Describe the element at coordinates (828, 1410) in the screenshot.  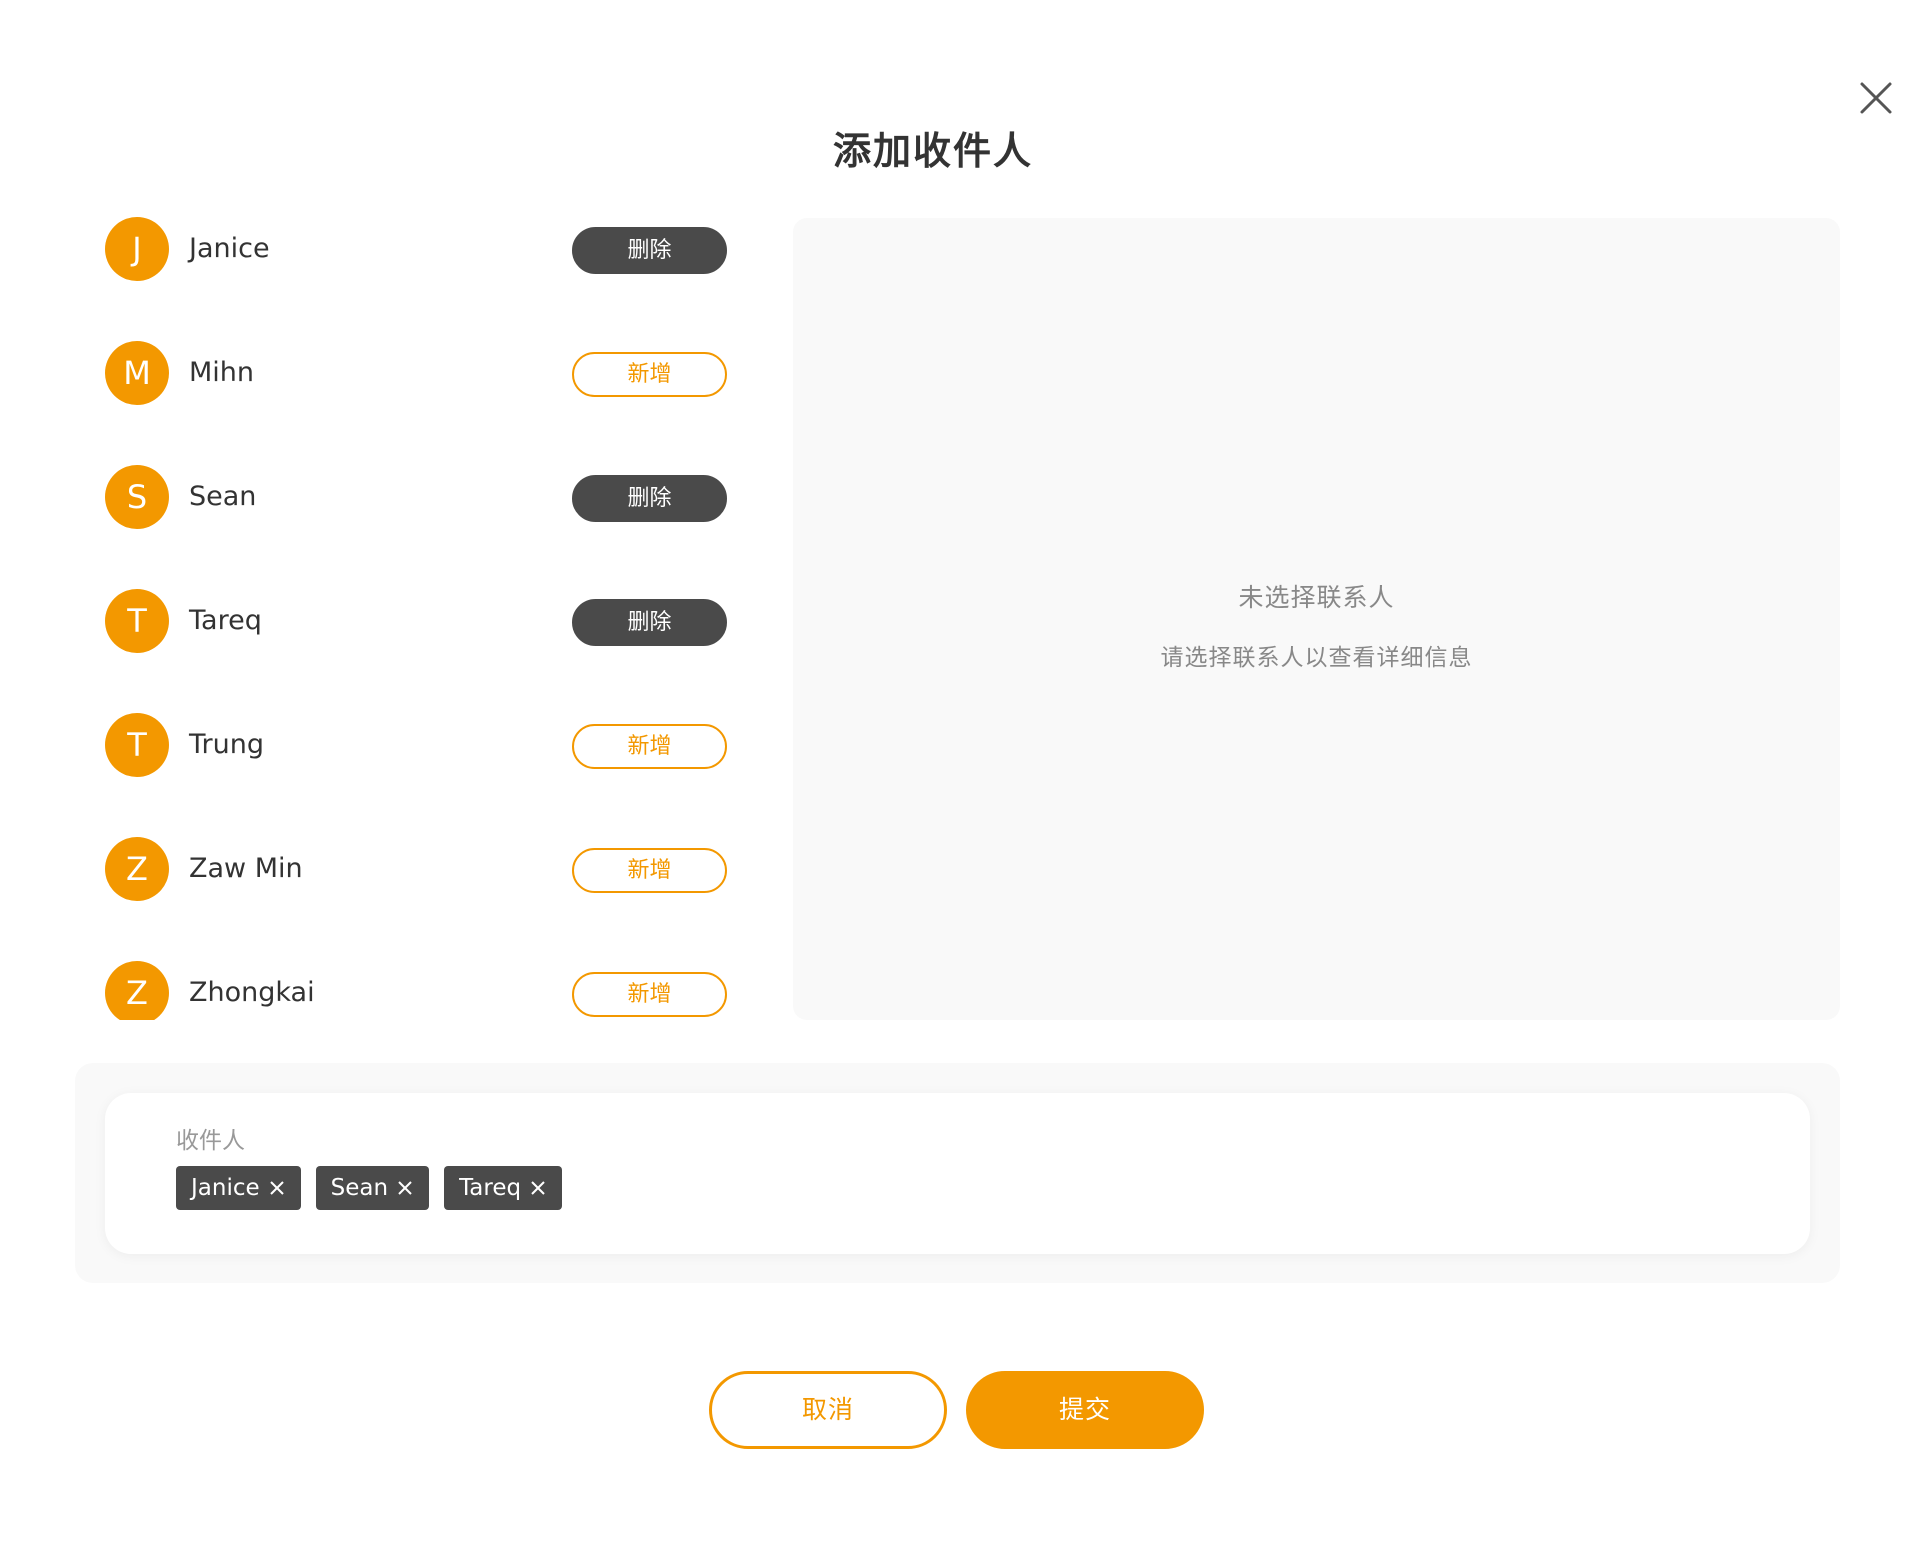
I see `cancel-button: 取消` at that location.